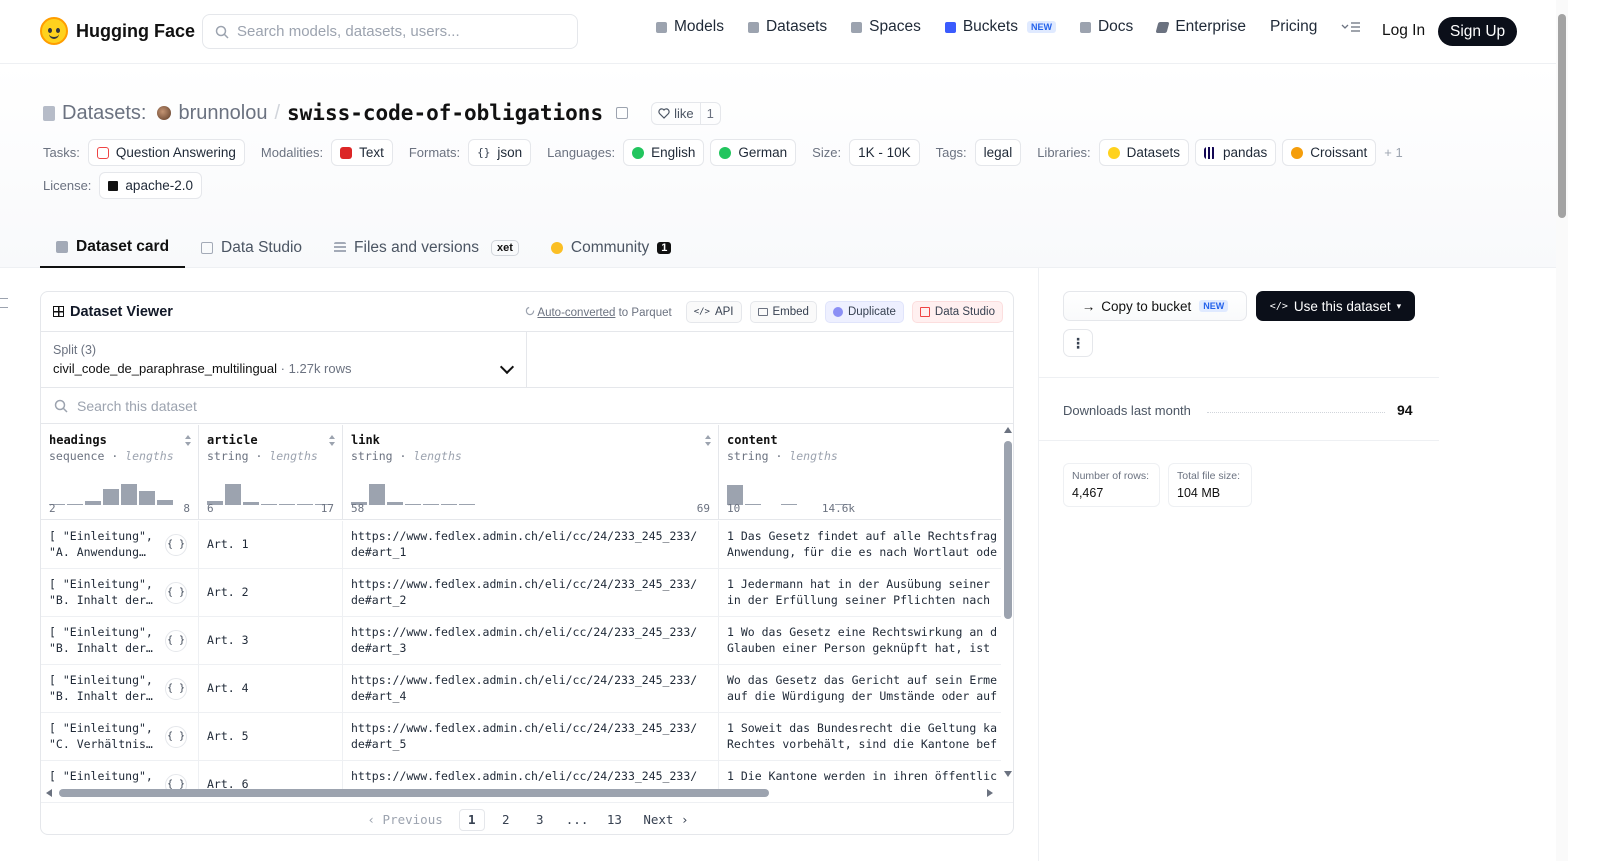 The width and height of the screenshot is (1600, 861). I want to click on cell-article: Art. 1, so click(271, 545).